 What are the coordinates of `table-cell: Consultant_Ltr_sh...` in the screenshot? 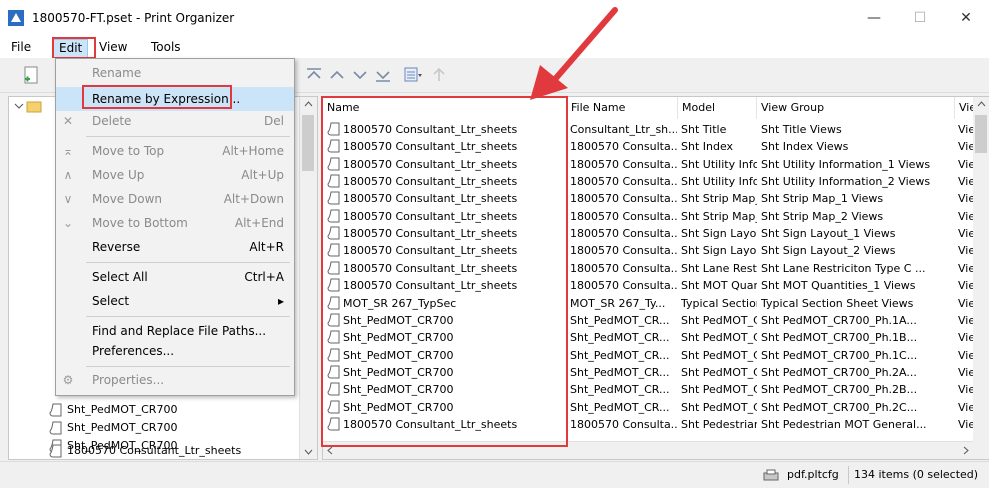 It's located at (623, 129).